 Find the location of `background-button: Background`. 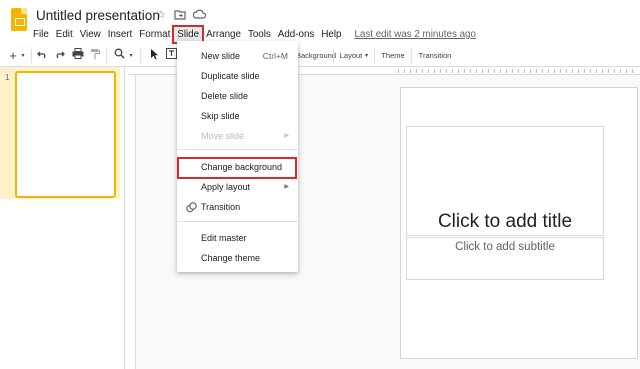

background-button: Background is located at coordinates (316, 56).